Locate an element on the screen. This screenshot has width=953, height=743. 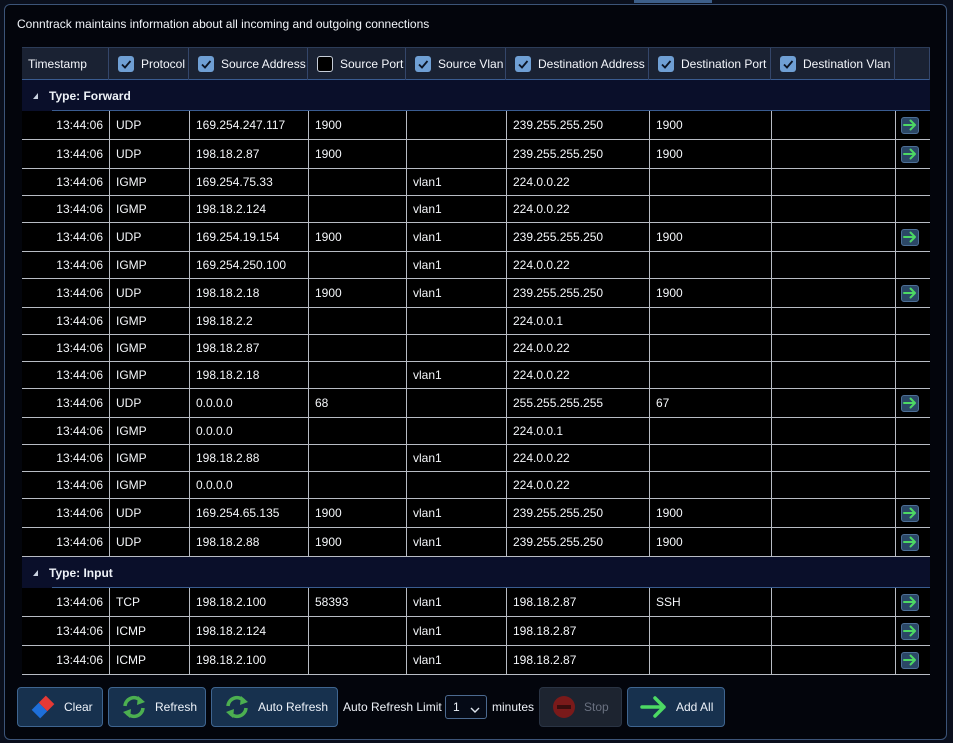
table-row: 13:44:06 IGMP 0.0.0.0 224.0.0.22 is located at coordinates (476, 485).